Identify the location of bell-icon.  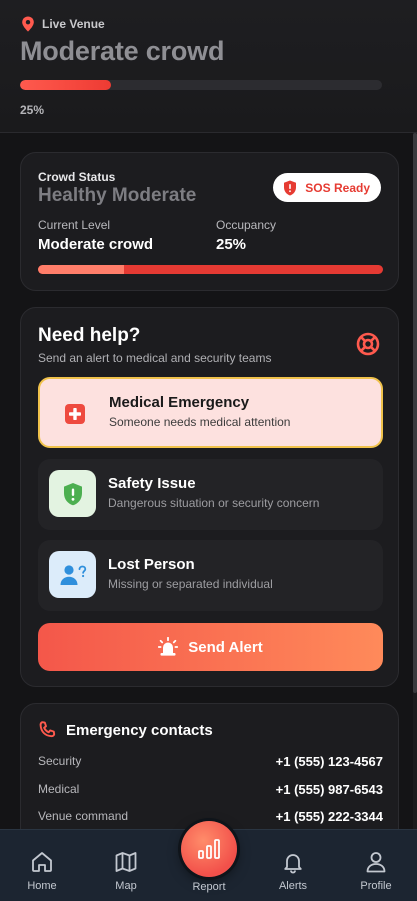
(293, 864).